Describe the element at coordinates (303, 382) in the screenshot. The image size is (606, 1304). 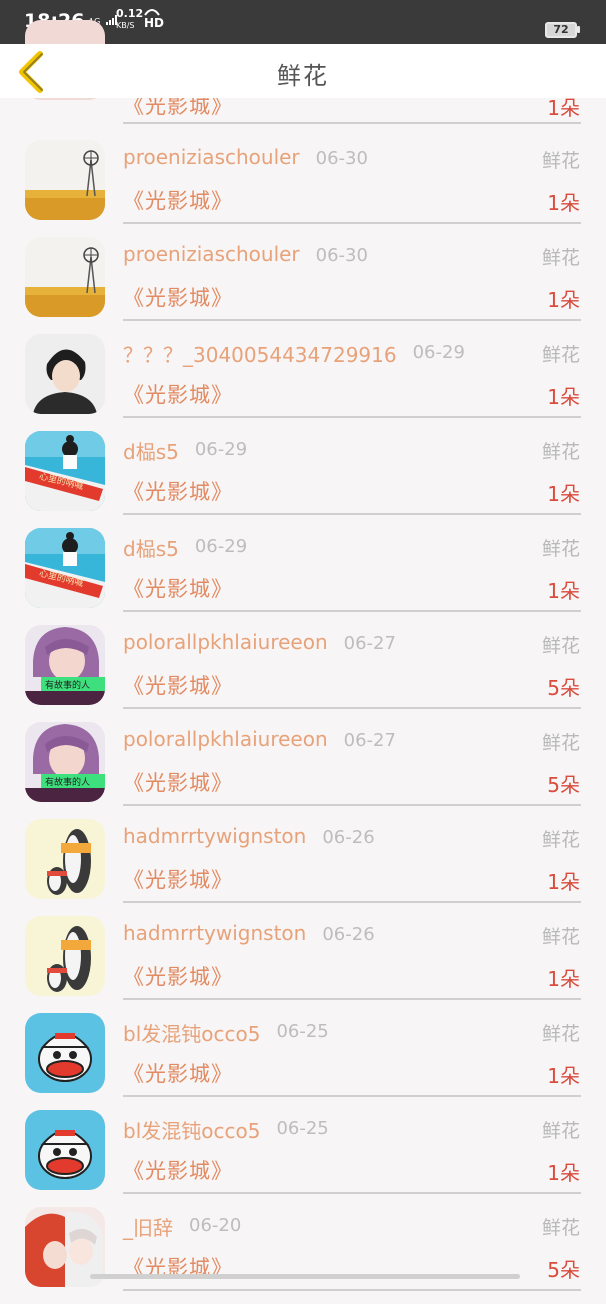
I see `list-item: ？？？_3040054434729916 06-29 鲜花《光影城》 1朵` at that location.